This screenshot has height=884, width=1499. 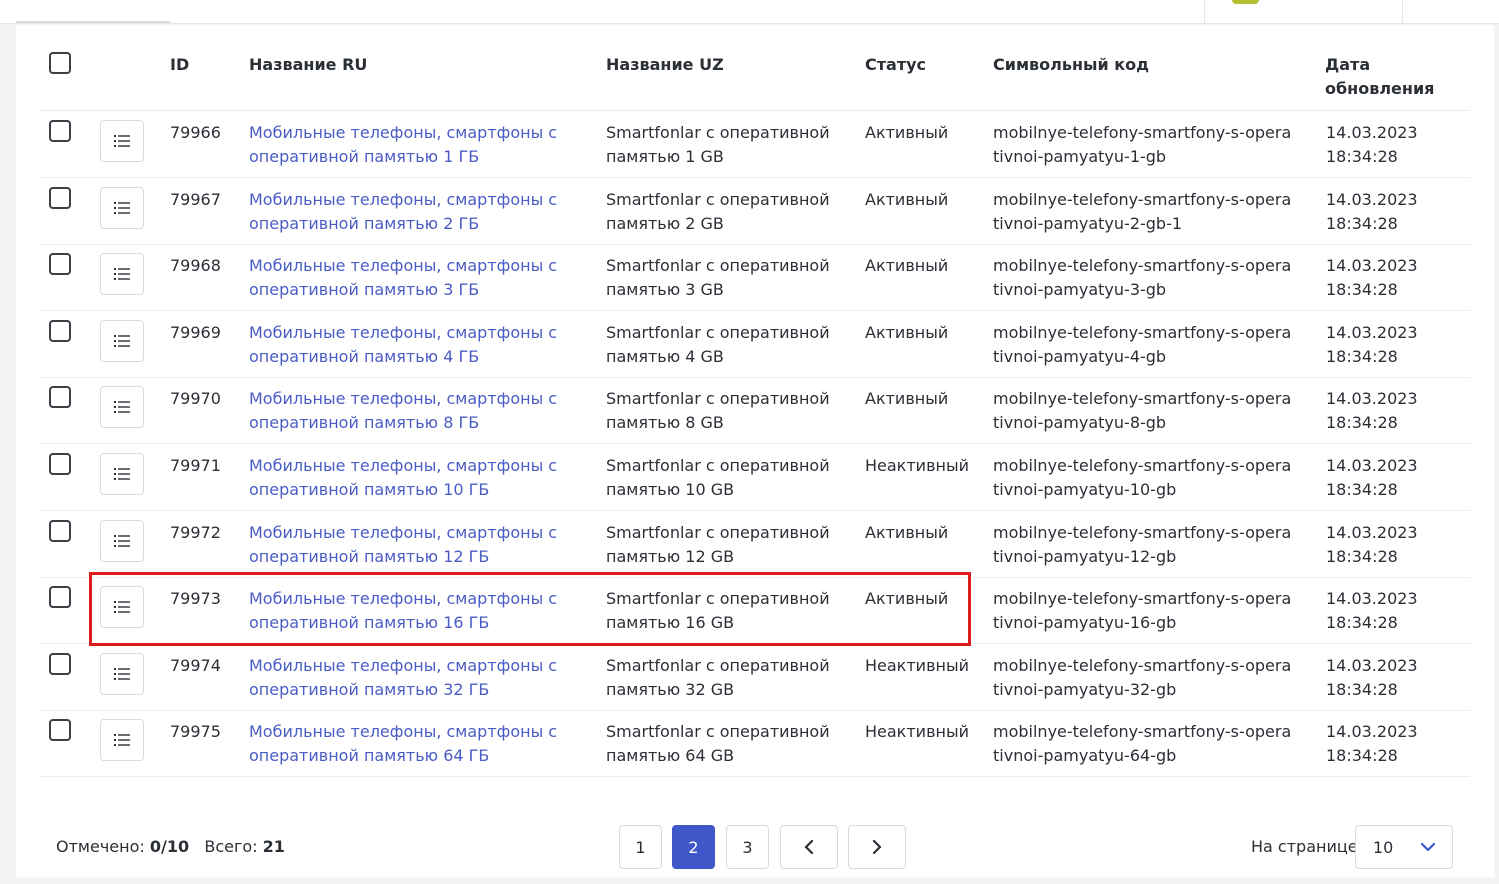 I want to click on cell-name-uz: Smartfonlar с оперативной памятью 10 GB, so click(x=718, y=477).